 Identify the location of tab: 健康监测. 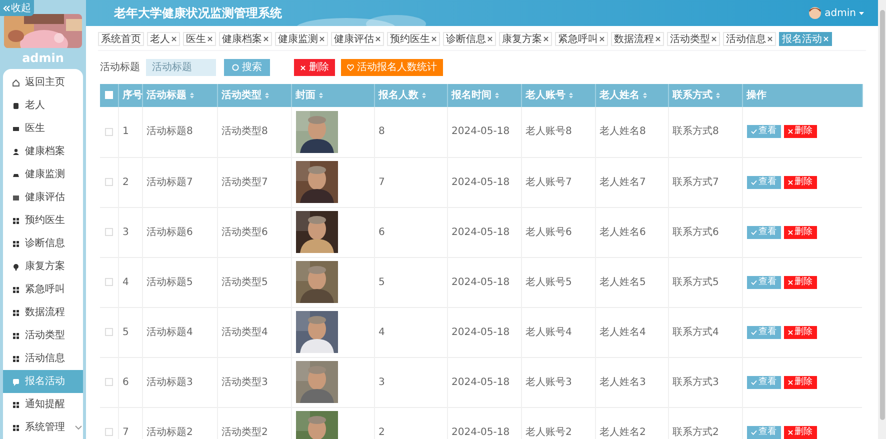
(301, 39).